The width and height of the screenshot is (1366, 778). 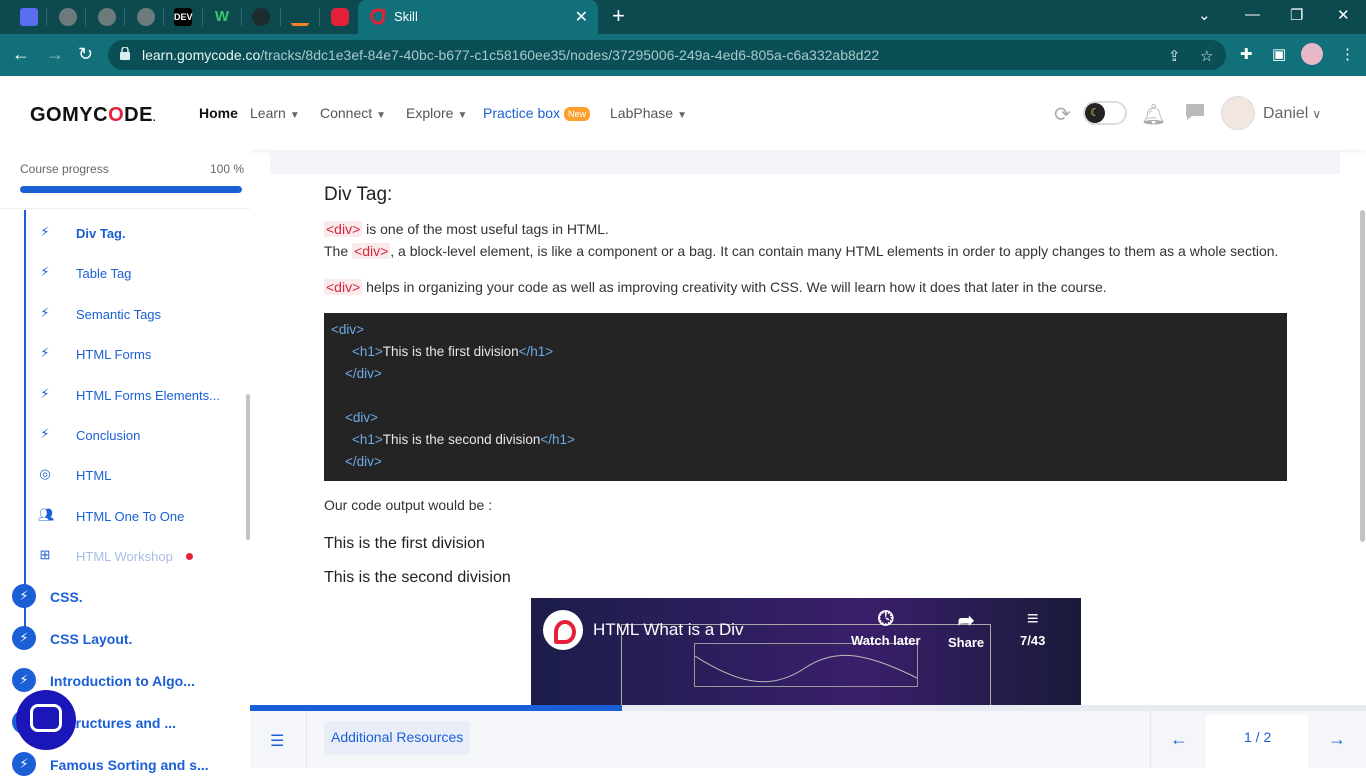 I want to click on gomycode-icon, so click(x=340, y=17).